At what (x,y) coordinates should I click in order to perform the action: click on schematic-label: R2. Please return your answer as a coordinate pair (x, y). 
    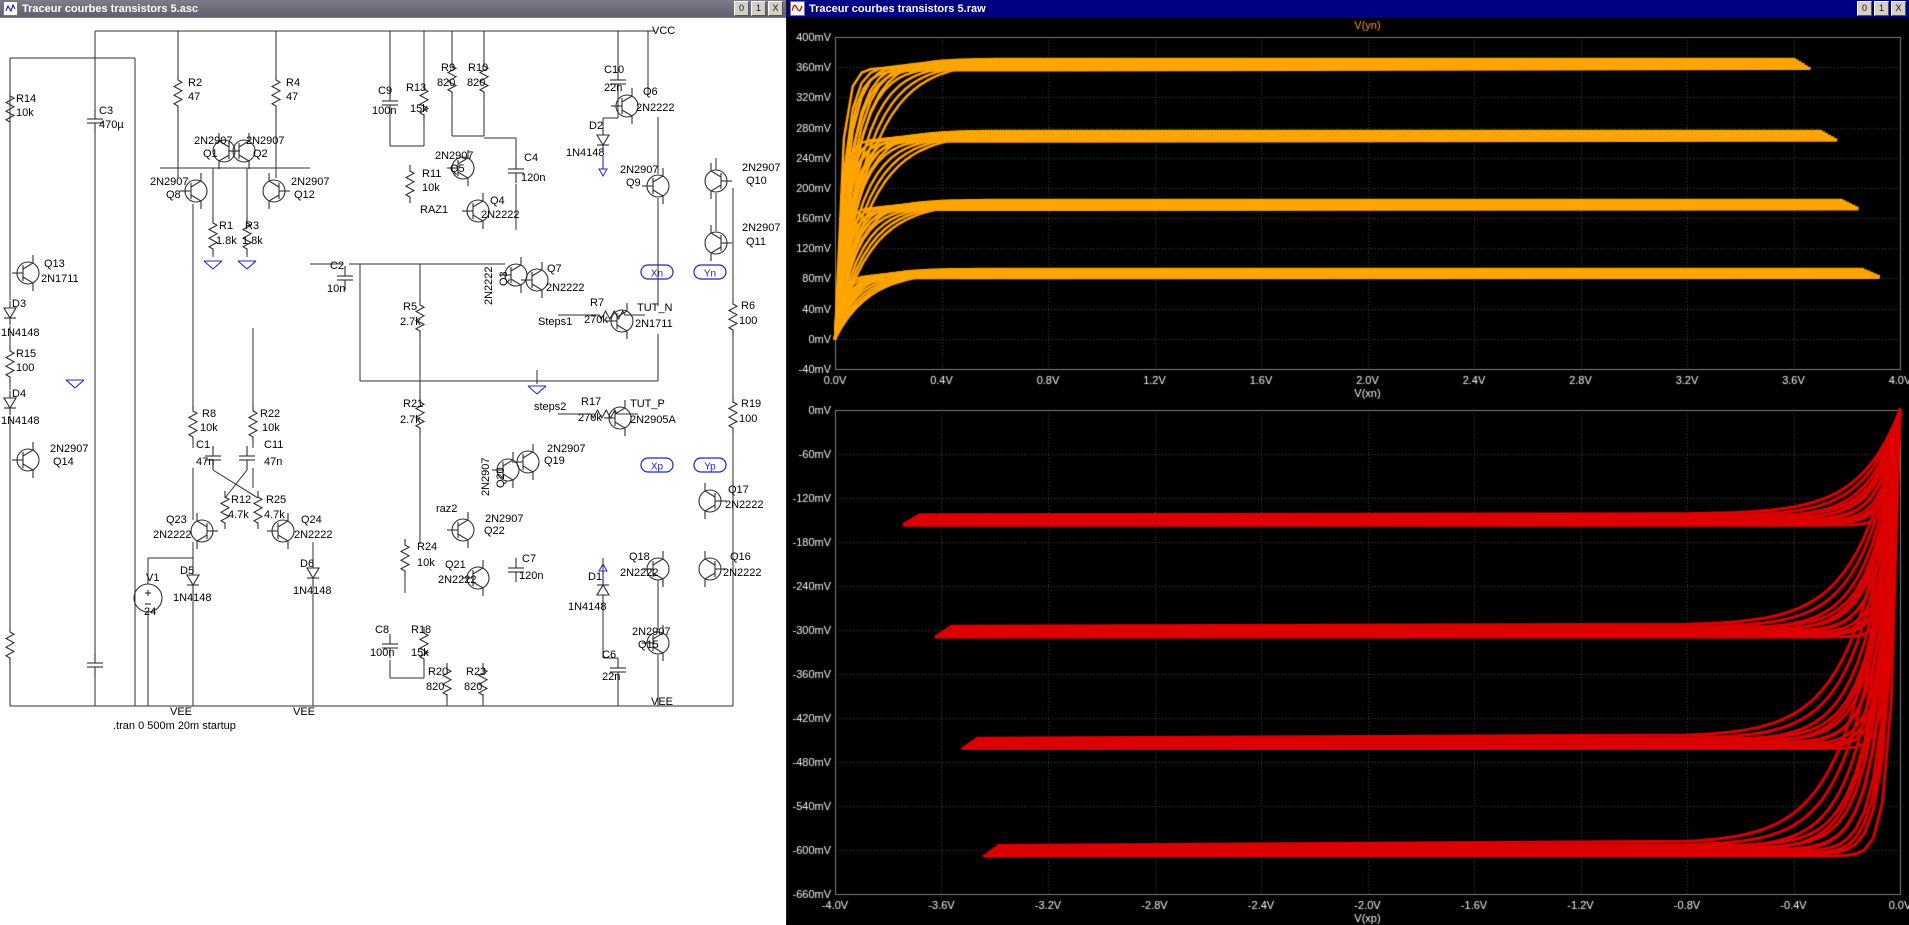
    Looking at the image, I should click on (195, 83).